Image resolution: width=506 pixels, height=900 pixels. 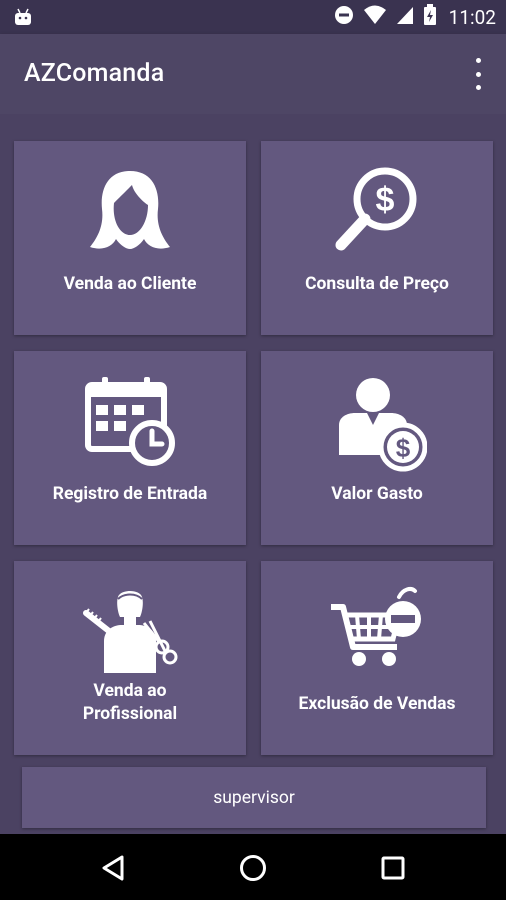 I want to click on magnifier-dollar-icon: $, so click(x=377, y=213).